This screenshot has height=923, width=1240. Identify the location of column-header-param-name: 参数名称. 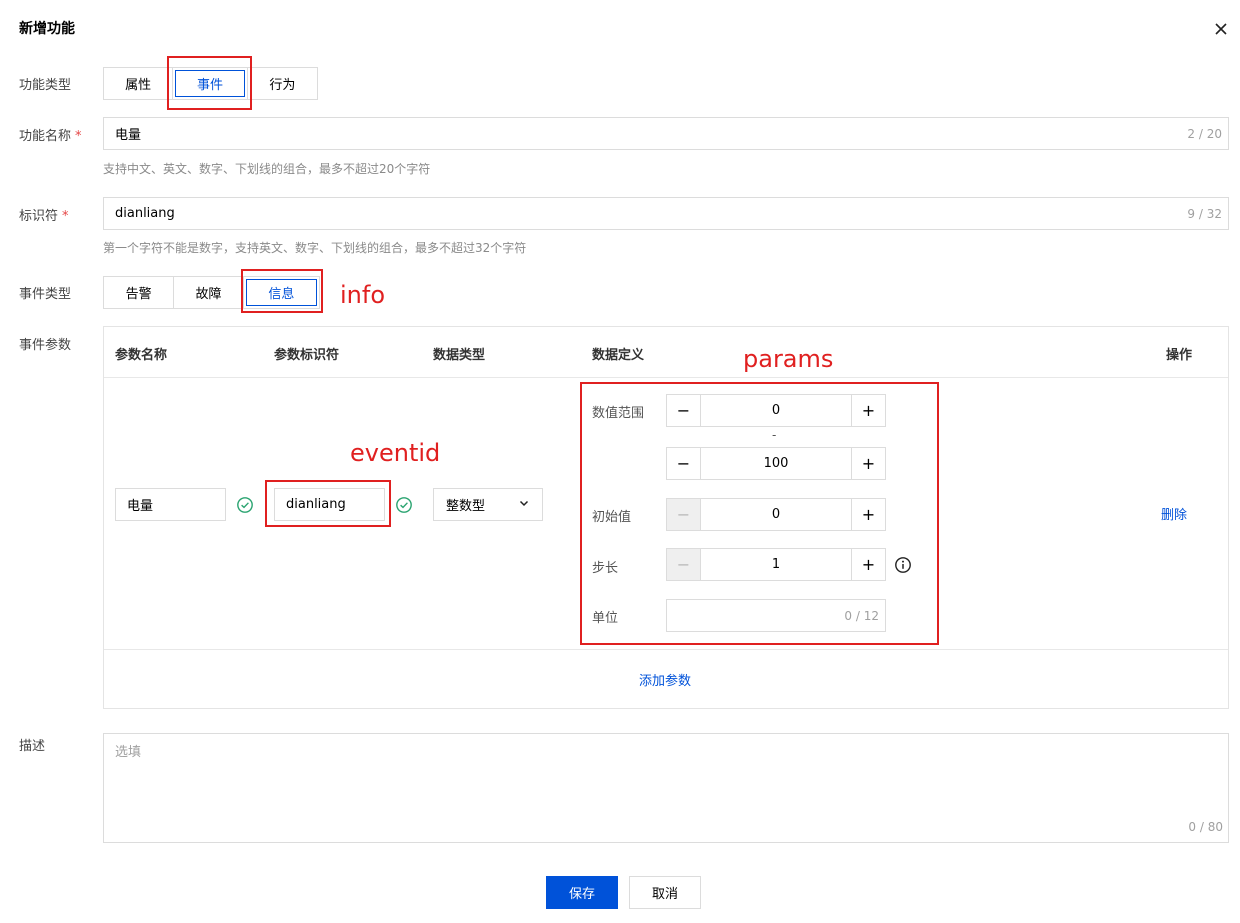
(141, 355).